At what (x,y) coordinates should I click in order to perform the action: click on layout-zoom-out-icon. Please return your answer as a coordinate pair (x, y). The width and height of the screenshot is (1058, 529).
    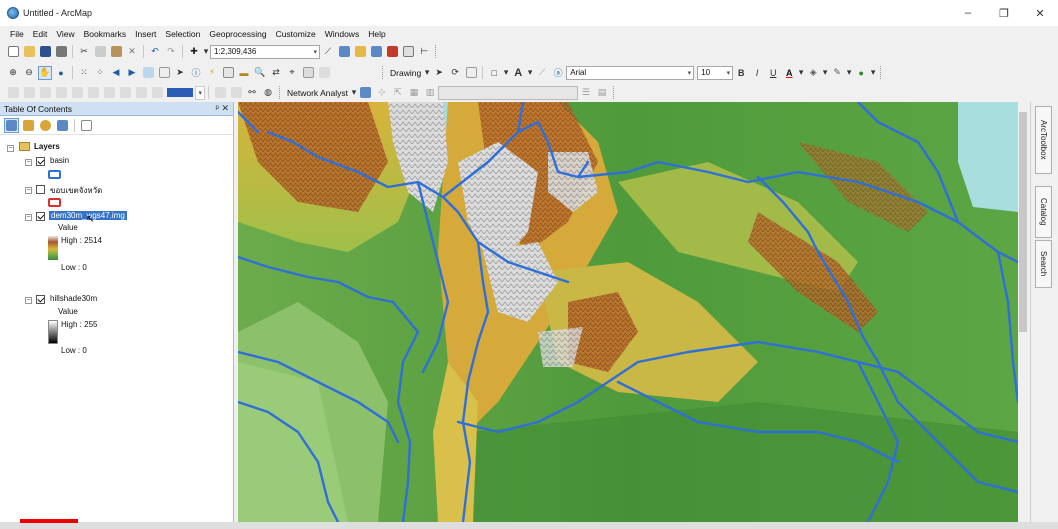
    Looking at the image, I should click on (29, 93).